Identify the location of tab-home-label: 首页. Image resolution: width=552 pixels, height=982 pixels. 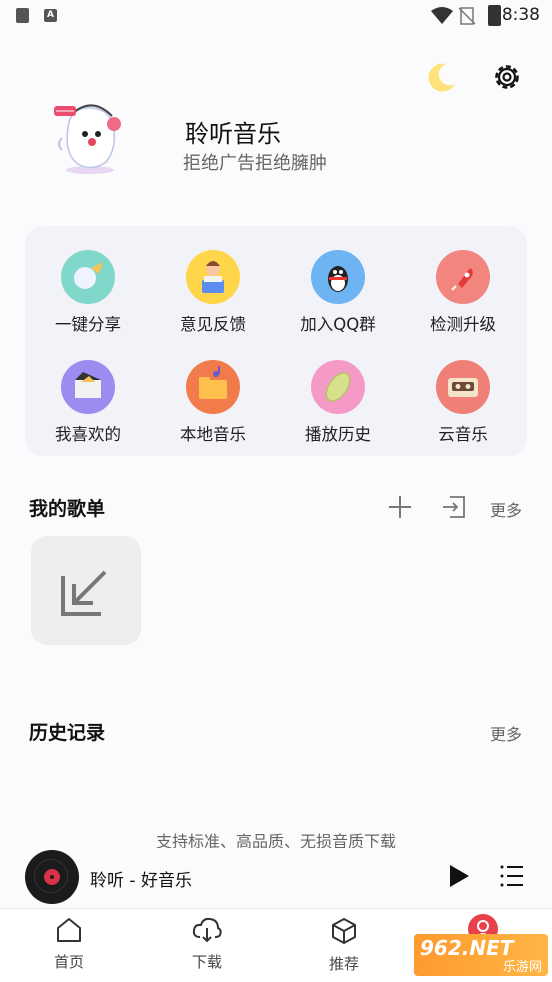
(68, 962).